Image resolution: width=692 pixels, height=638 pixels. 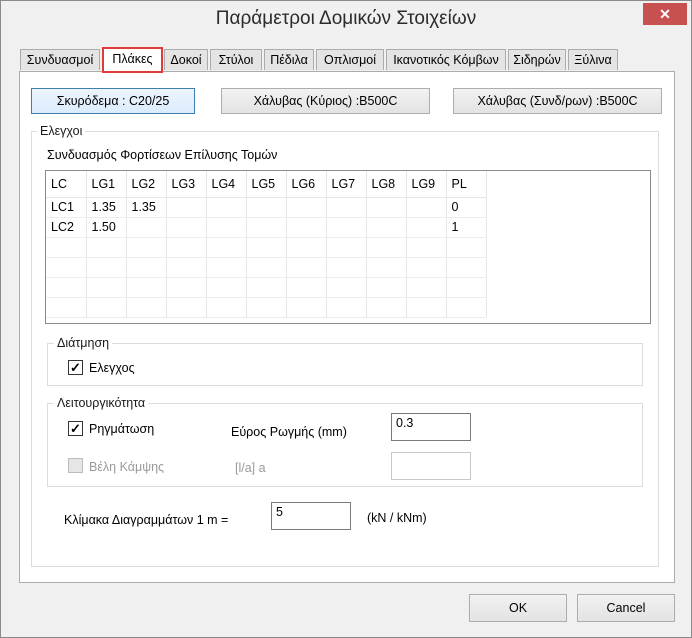 What do you see at coordinates (466, 207) in the screenshot?
I see `cell-pl: 0` at bounding box center [466, 207].